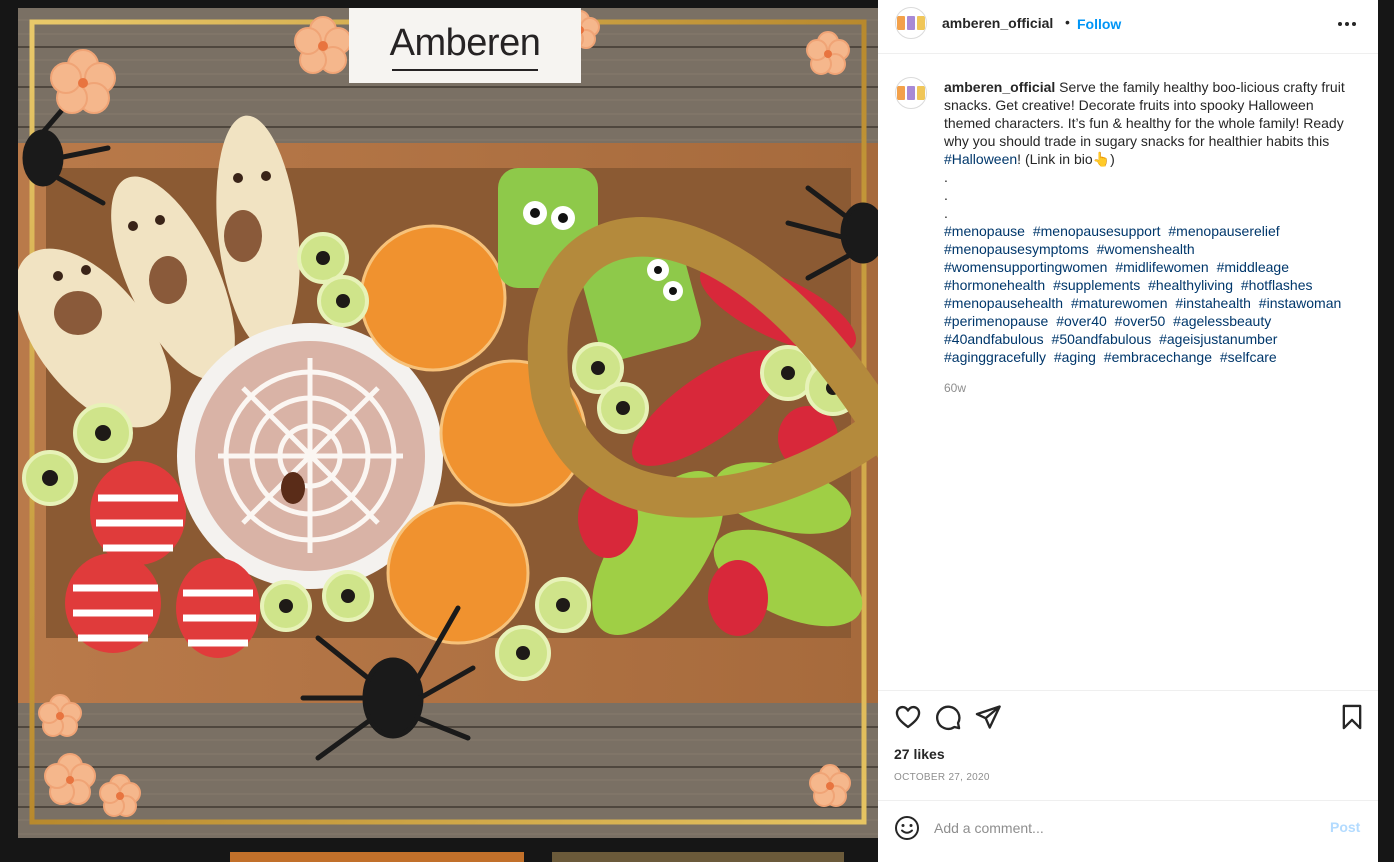 This screenshot has height=862, width=1394. Describe the element at coordinates (919, 754) in the screenshot. I see `likes-count: 27 likes` at that location.